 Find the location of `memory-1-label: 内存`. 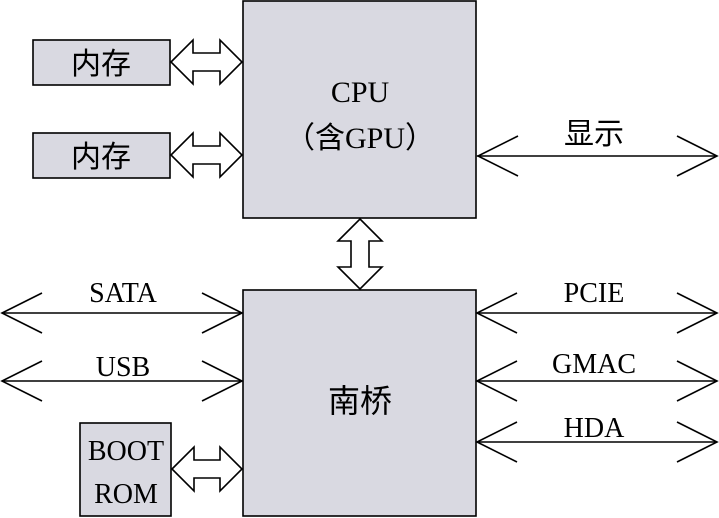

memory-1-label: 内存 is located at coordinates (101, 64).